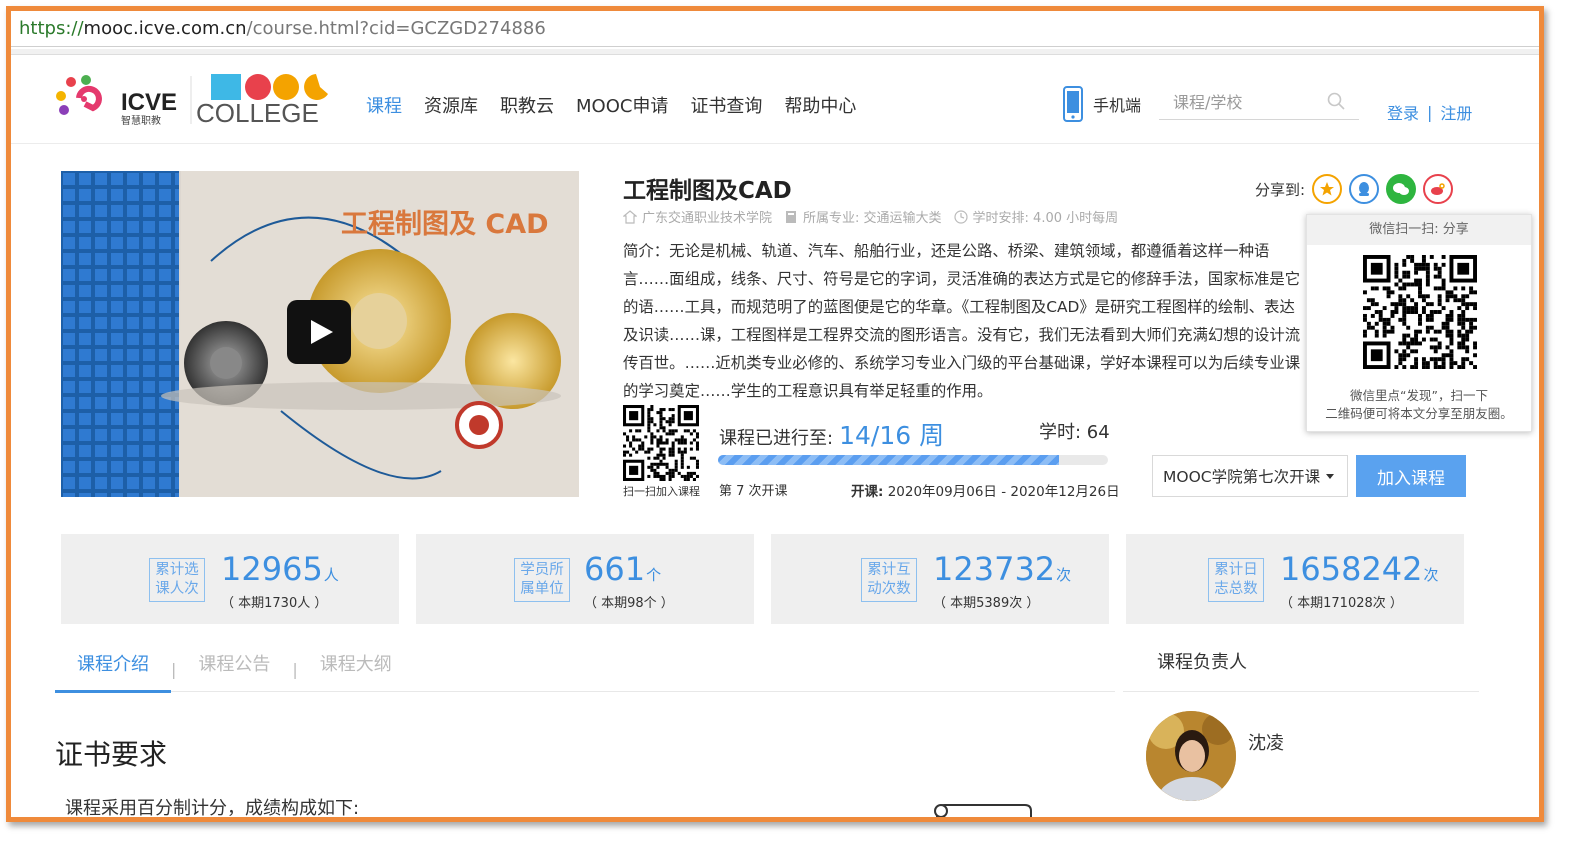 The height and width of the screenshot is (847, 1569). I want to click on tab-announcements: 课程公告, so click(234, 670).